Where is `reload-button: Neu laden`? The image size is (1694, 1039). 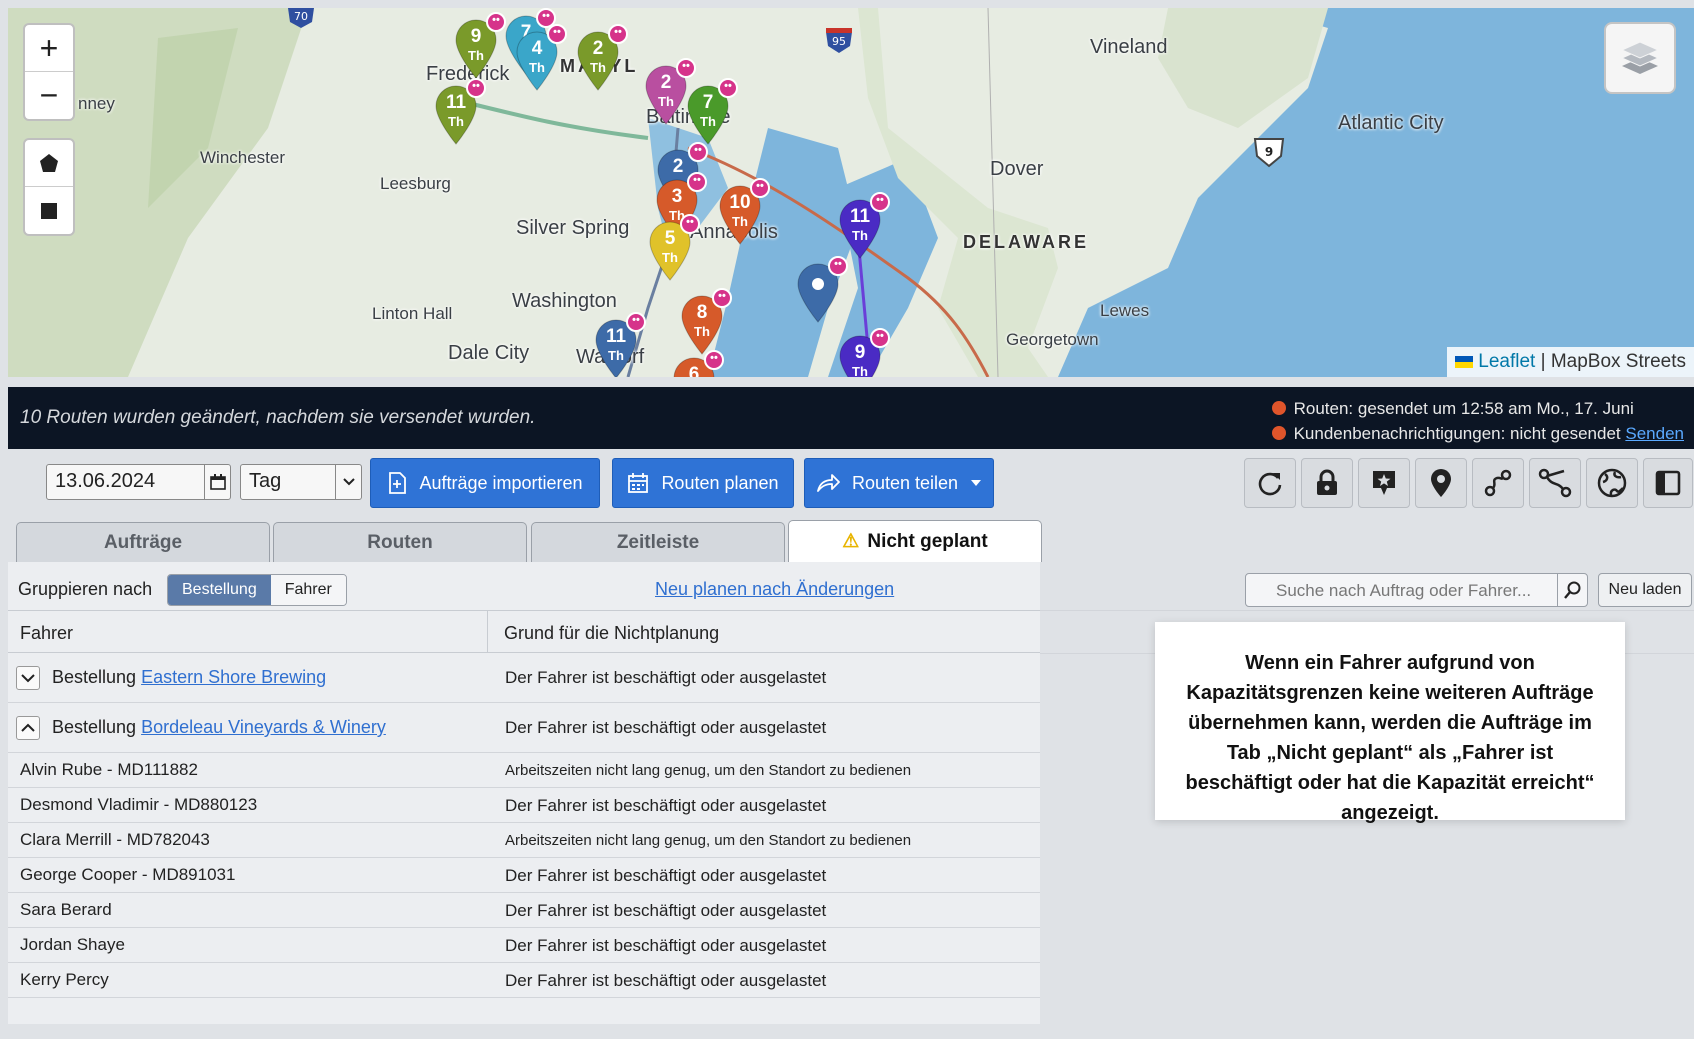 reload-button: Neu laden is located at coordinates (1645, 590).